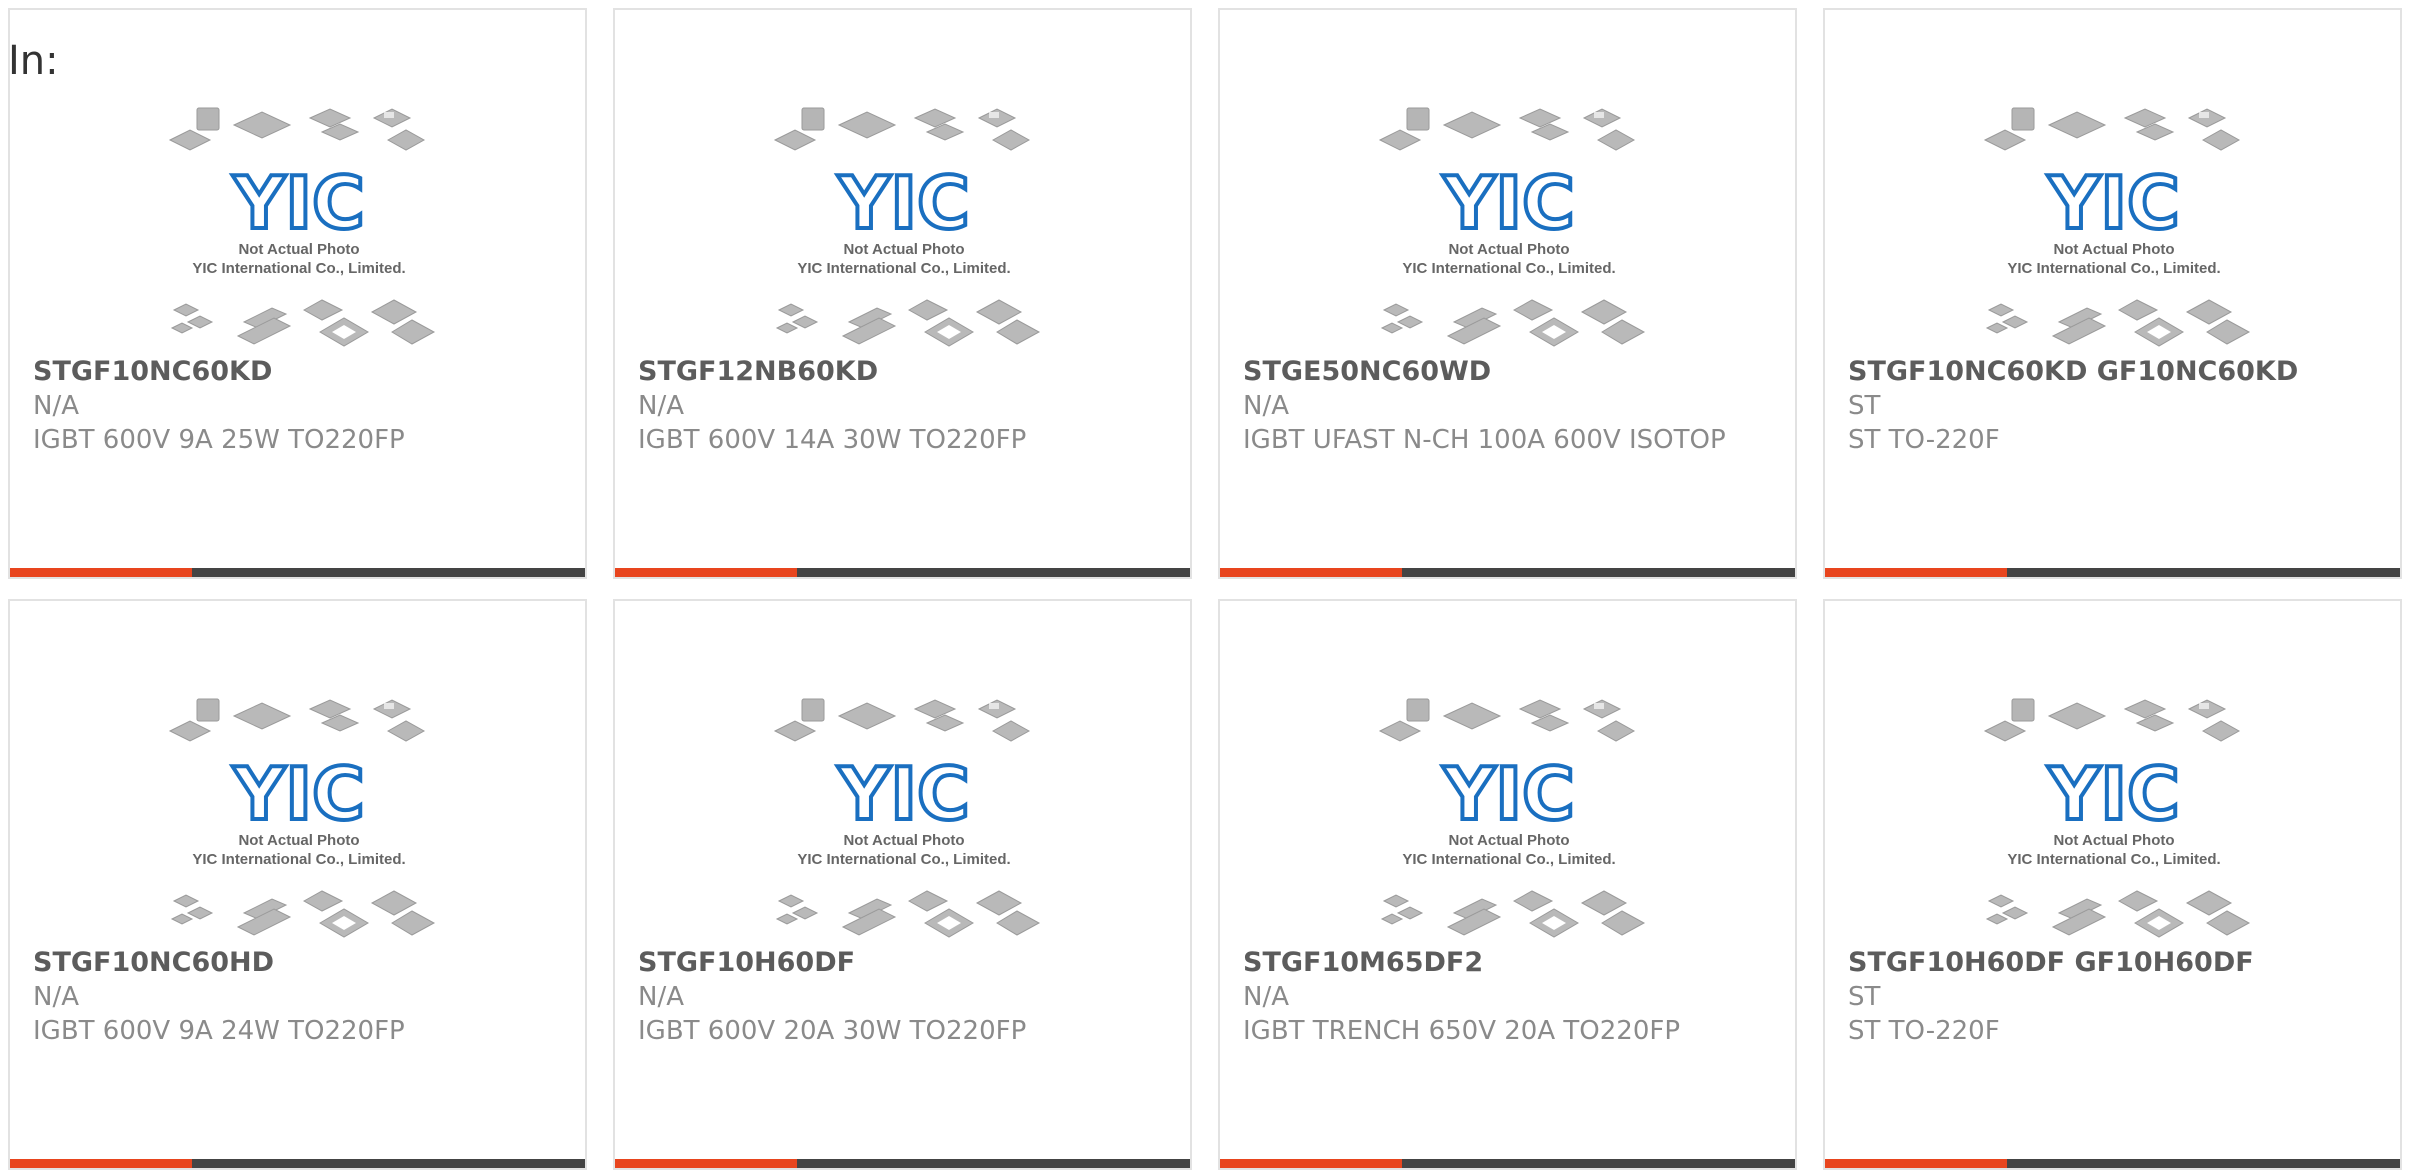 The width and height of the screenshot is (2410, 1170). What do you see at coordinates (1484, 440) in the screenshot?
I see `product-description: IGBT UFAST N-CH 100A 600V ISOTOP` at bounding box center [1484, 440].